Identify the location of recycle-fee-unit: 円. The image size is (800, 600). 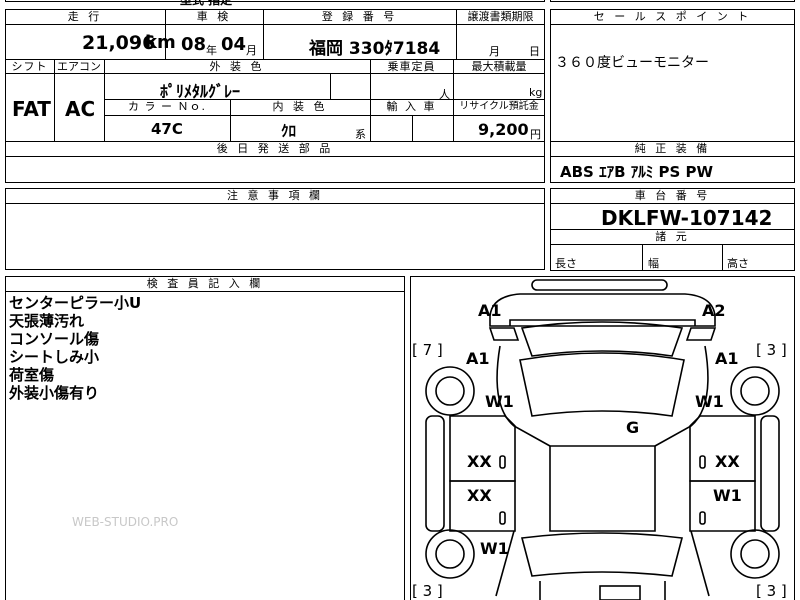
(535, 134).